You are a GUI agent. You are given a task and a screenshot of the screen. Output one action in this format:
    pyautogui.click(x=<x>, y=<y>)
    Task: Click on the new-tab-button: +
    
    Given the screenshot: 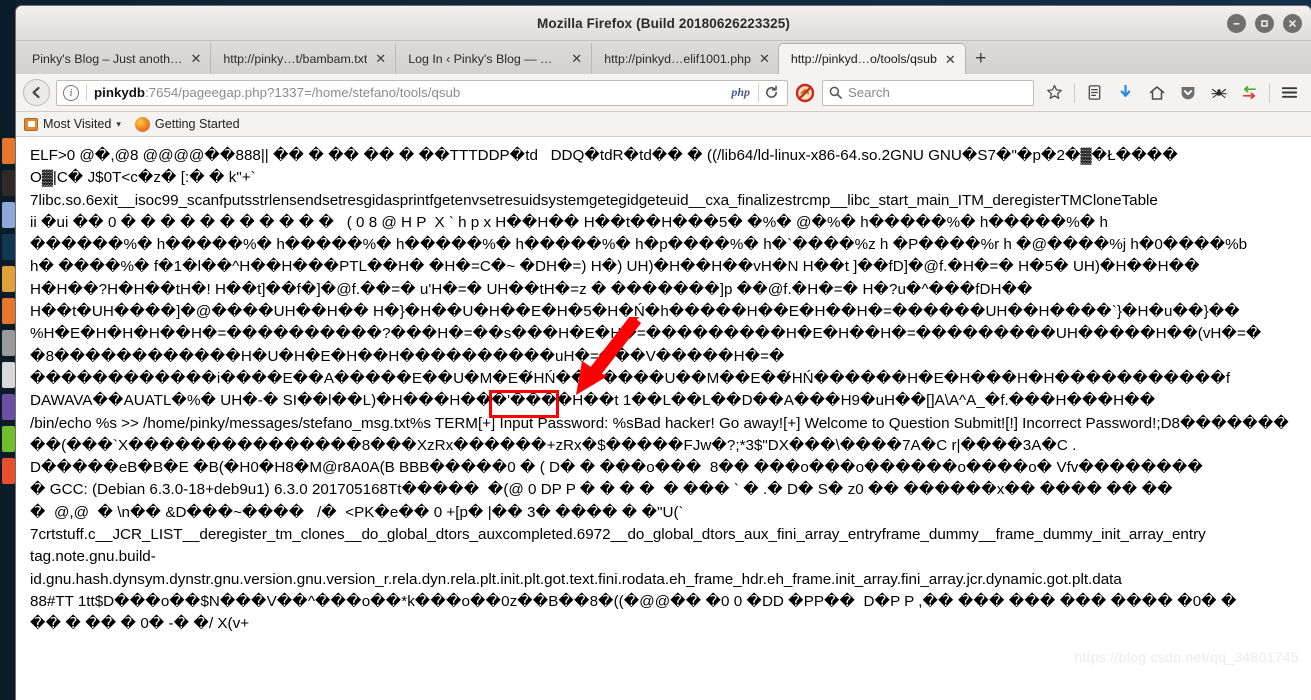 What is the action you would take?
    pyautogui.click(x=981, y=58)
    